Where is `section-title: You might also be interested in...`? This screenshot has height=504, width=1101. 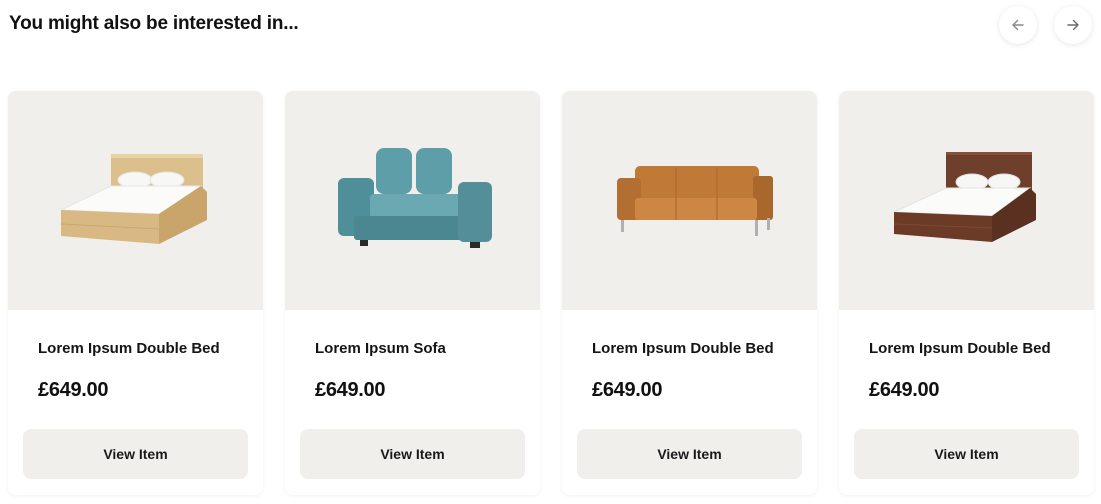
section-title: You might also be interested in... is located at coordinates (154, 23).